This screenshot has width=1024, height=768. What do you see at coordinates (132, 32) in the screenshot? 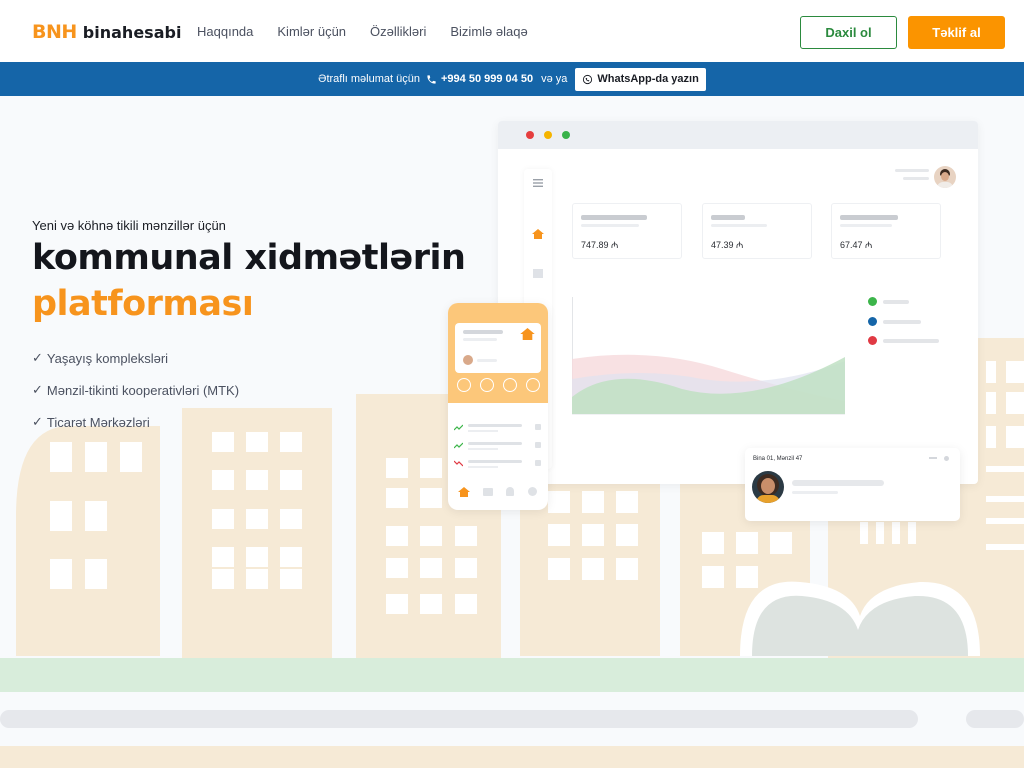
I see `logo-text: binahesabi` at bounding box center [132, 32].